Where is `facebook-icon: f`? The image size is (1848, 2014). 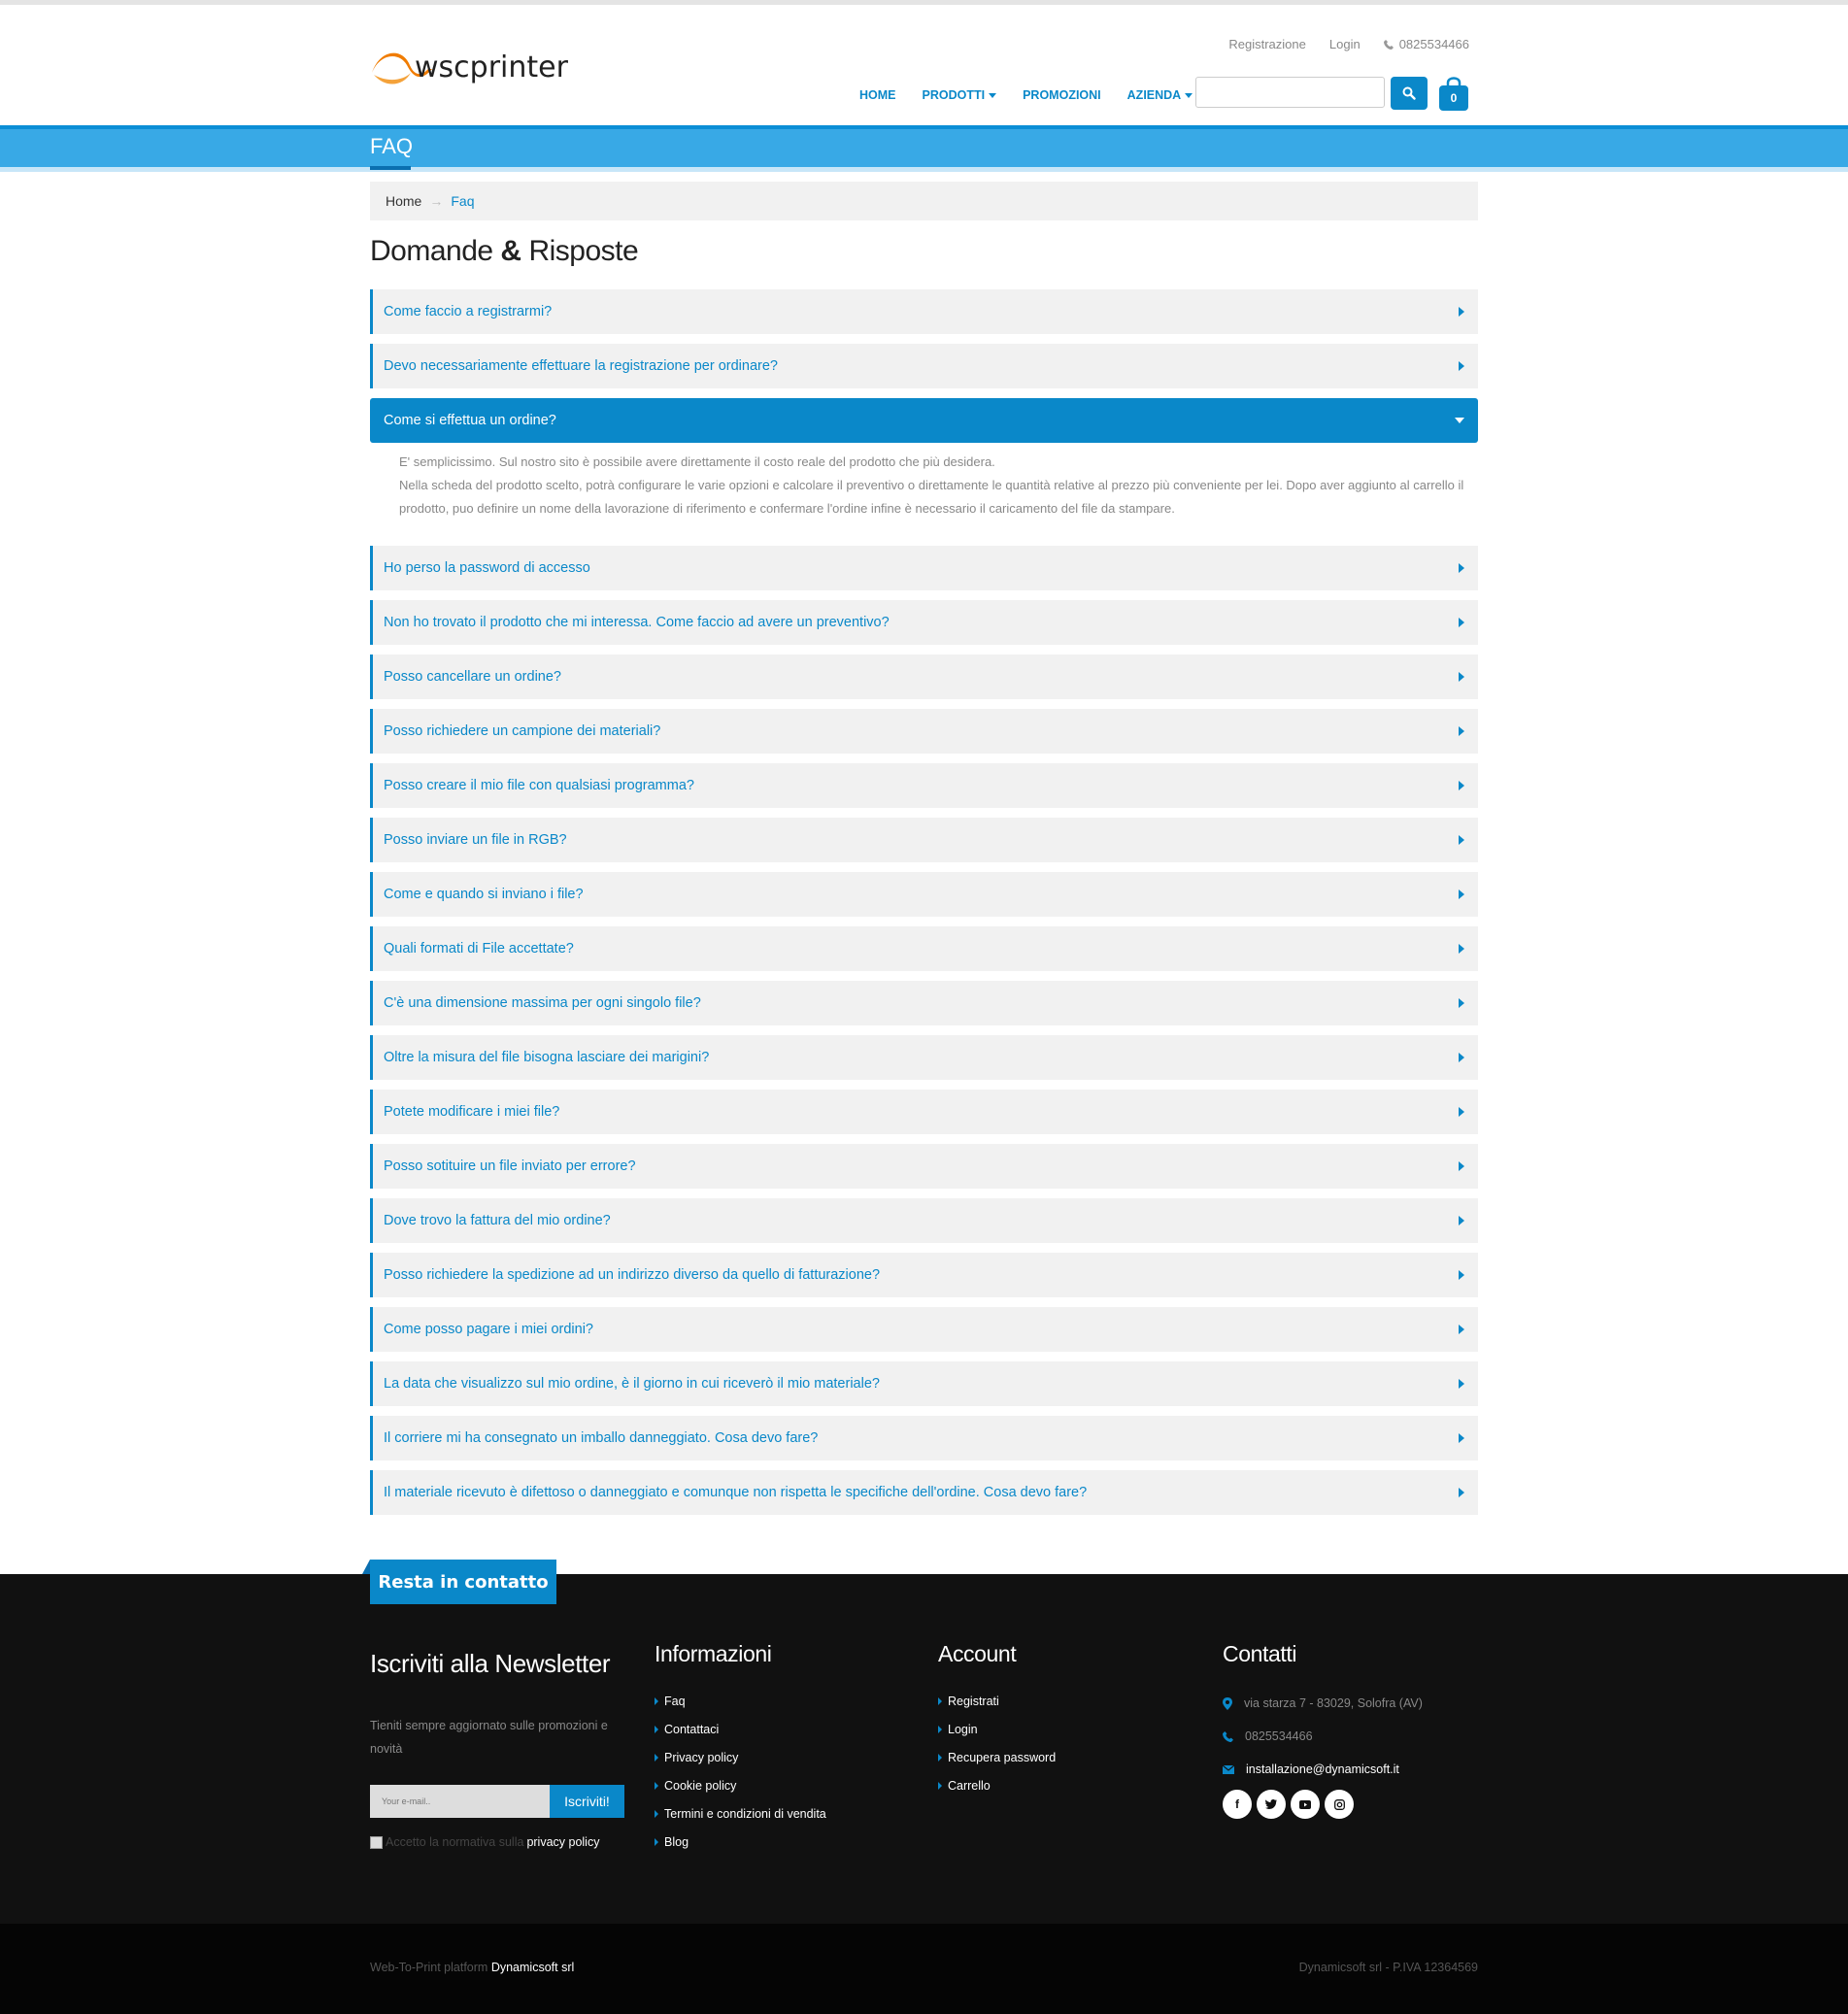
facebook-icon: f is located at coordinates (1237, 1804).